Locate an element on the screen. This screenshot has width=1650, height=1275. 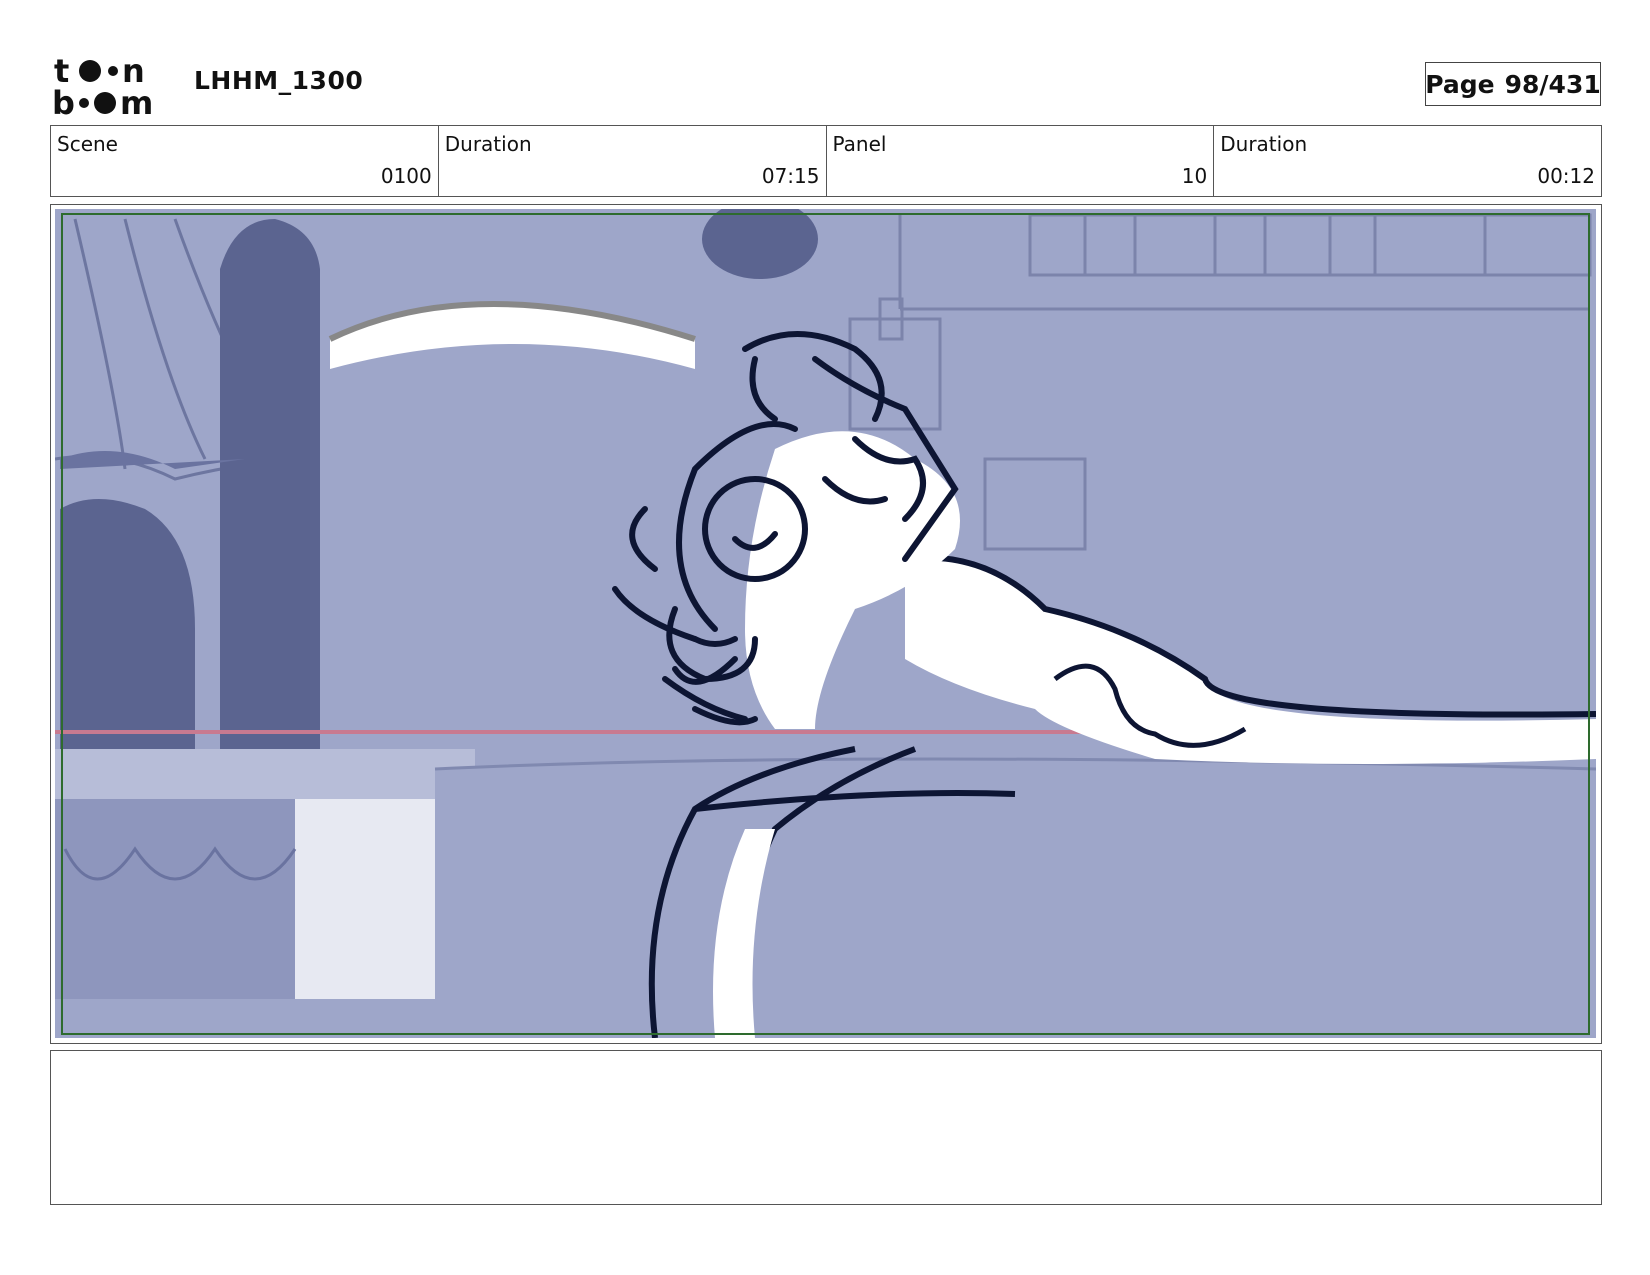
scene-value: 0100 is located at coordinates (406, 176).